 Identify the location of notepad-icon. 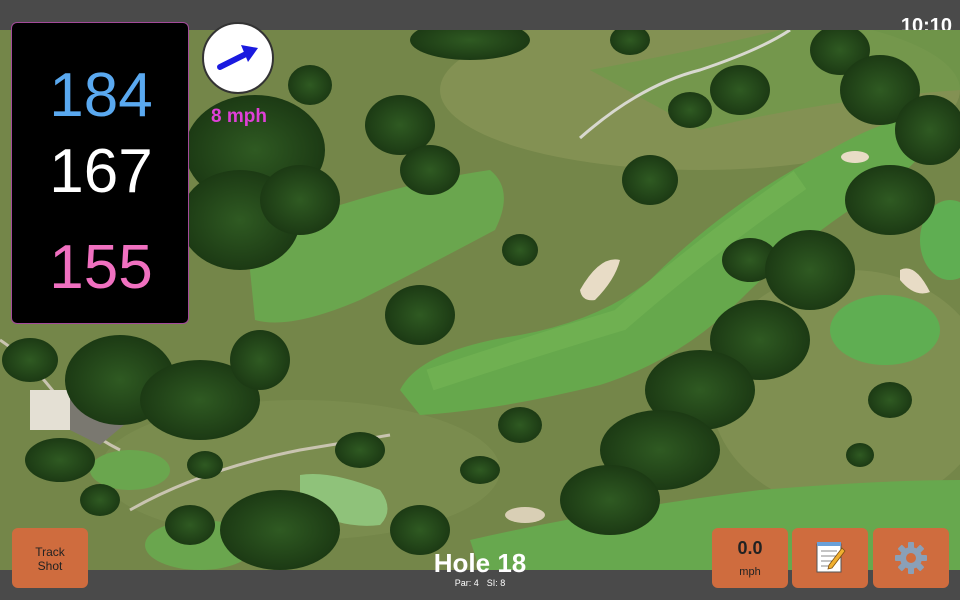
(831, 557).